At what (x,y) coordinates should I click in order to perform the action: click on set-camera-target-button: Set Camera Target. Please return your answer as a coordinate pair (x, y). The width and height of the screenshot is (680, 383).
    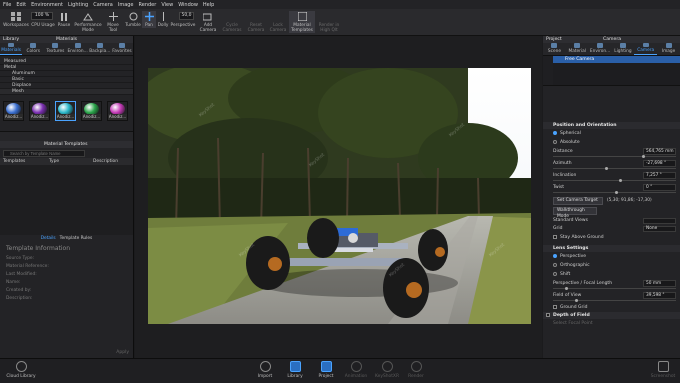
    Looking at the image, I should click on (578, 201).